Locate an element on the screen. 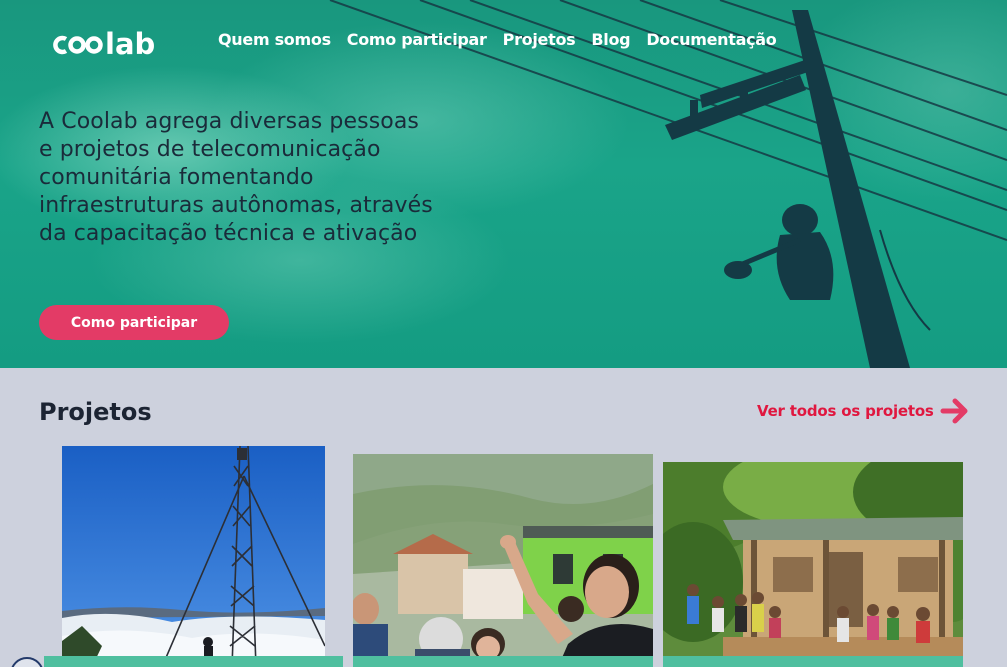  see-all-projects-link: Ver todos os projetos is located at coordinates (863, 411).